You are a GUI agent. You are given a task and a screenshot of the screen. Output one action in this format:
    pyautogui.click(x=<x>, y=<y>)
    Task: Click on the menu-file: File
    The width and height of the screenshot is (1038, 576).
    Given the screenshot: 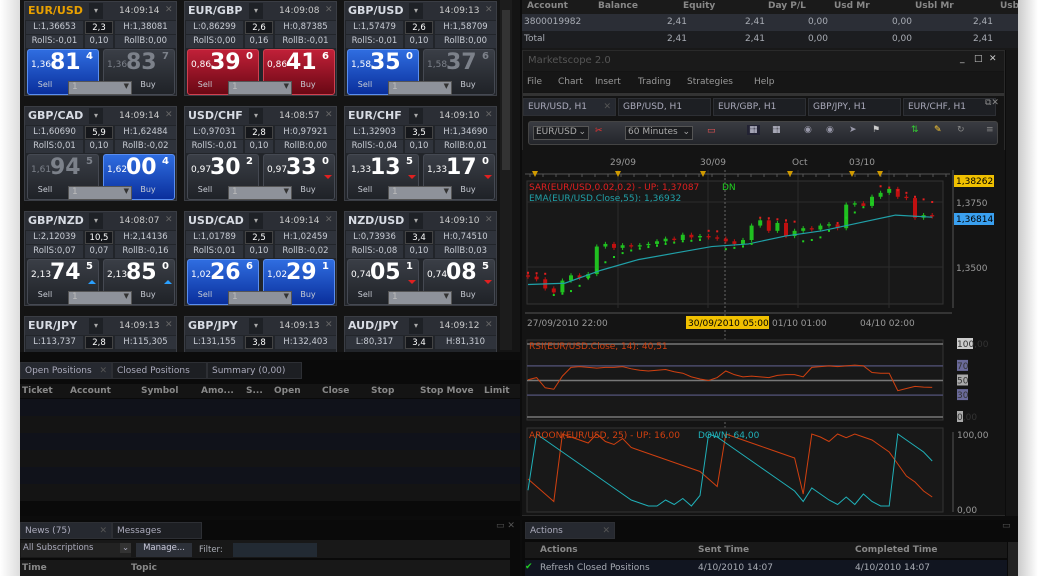 What is the action you would take?
    pyautogui.click(x=534, y=82)
    